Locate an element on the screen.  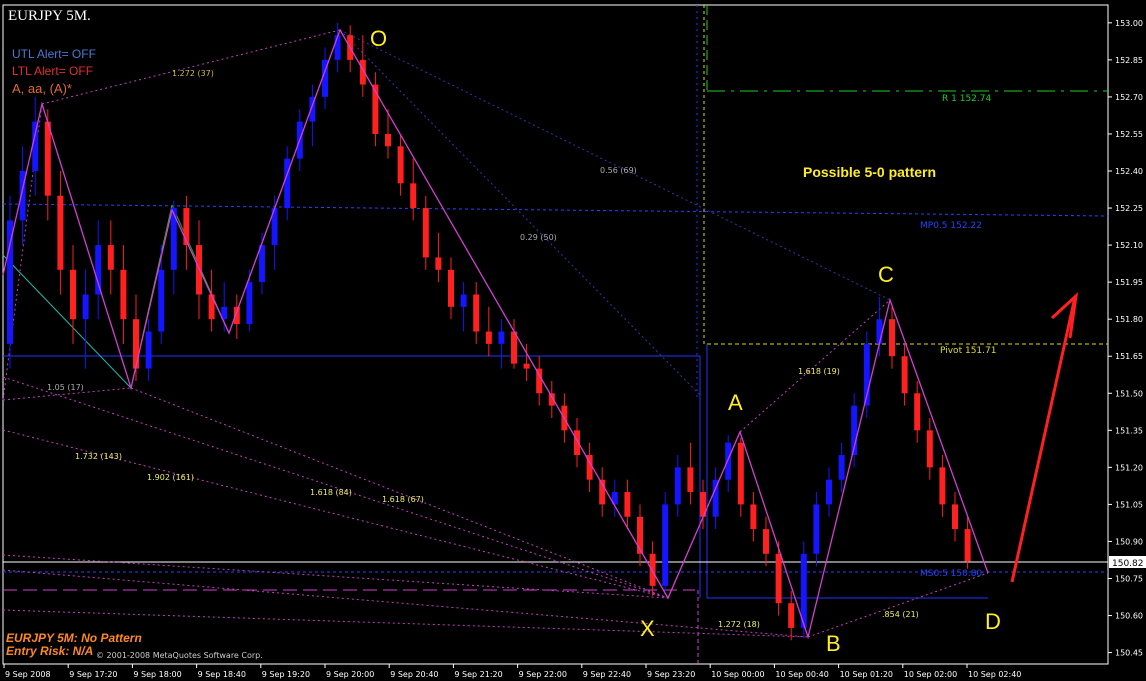
price-tick-label: 152.10 is located at coordinates (1129, 245).